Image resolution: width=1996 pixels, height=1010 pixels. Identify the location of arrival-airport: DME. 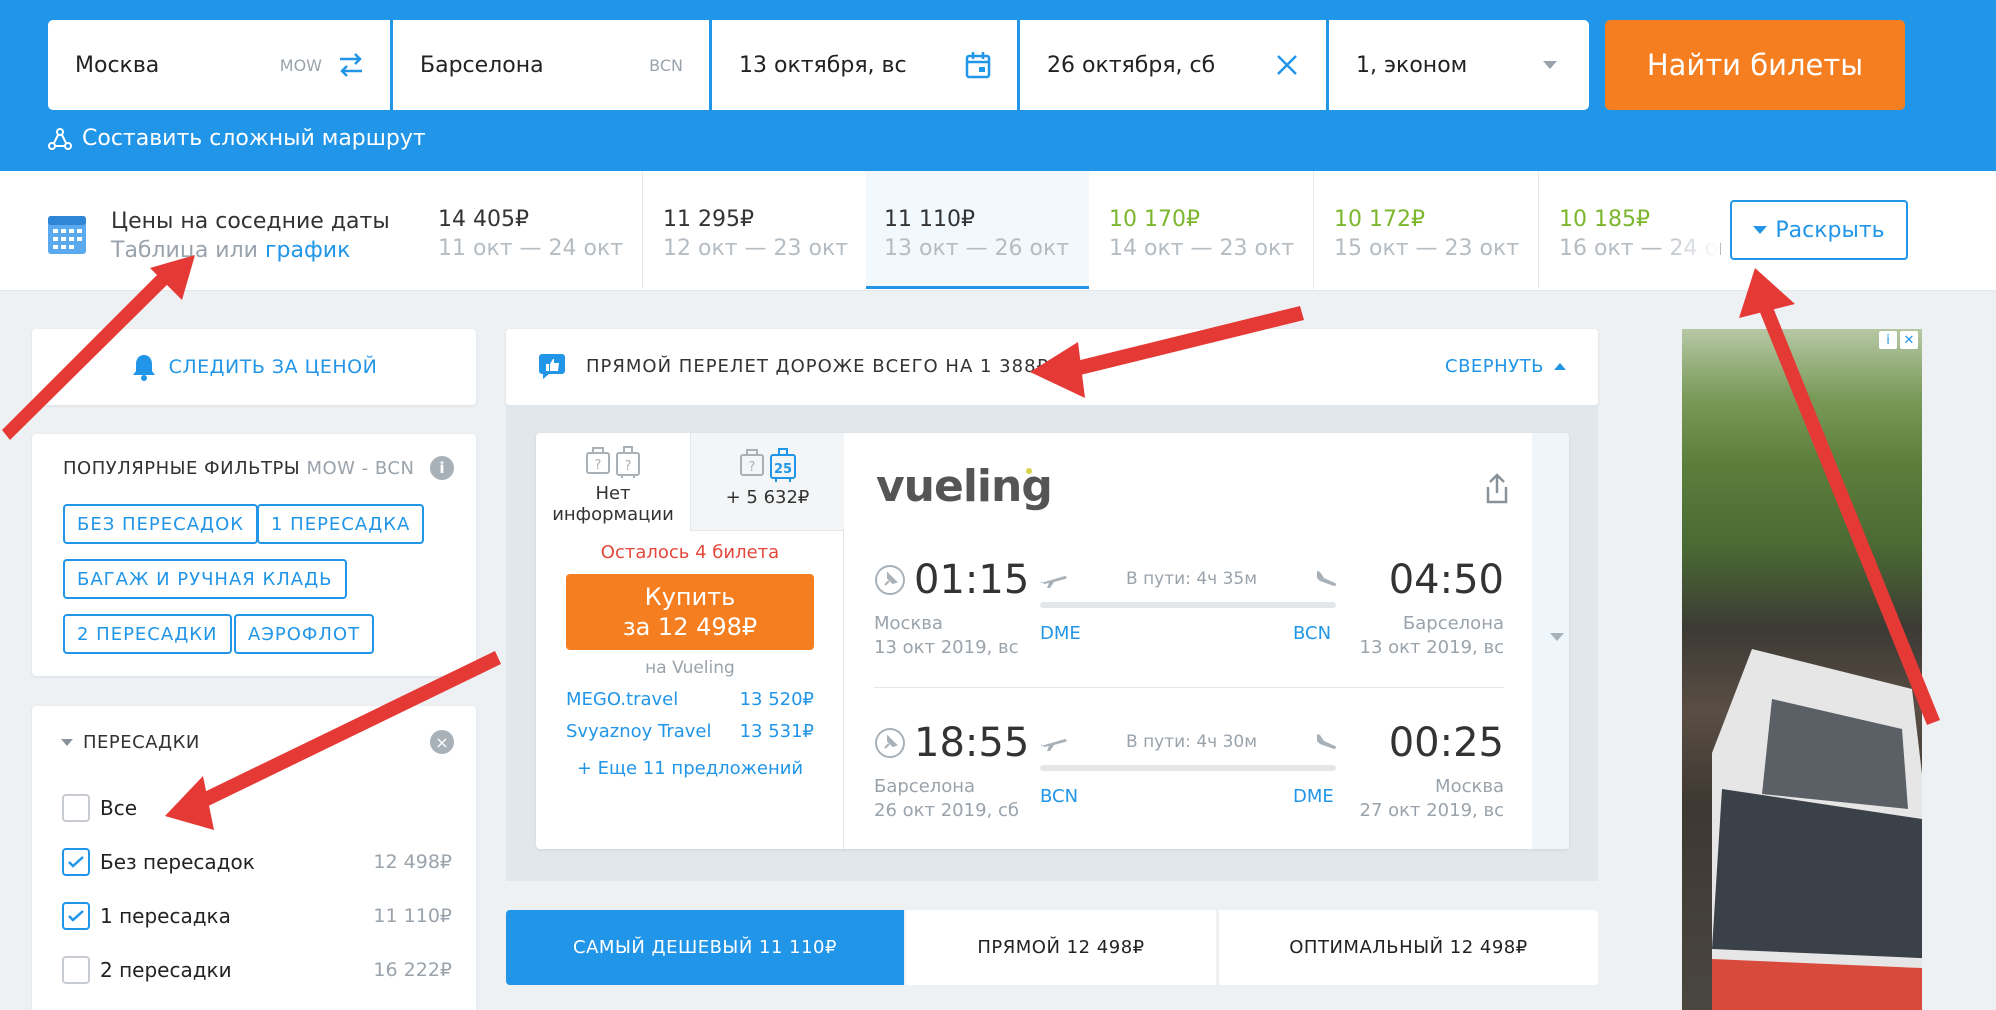
(1313, 796).